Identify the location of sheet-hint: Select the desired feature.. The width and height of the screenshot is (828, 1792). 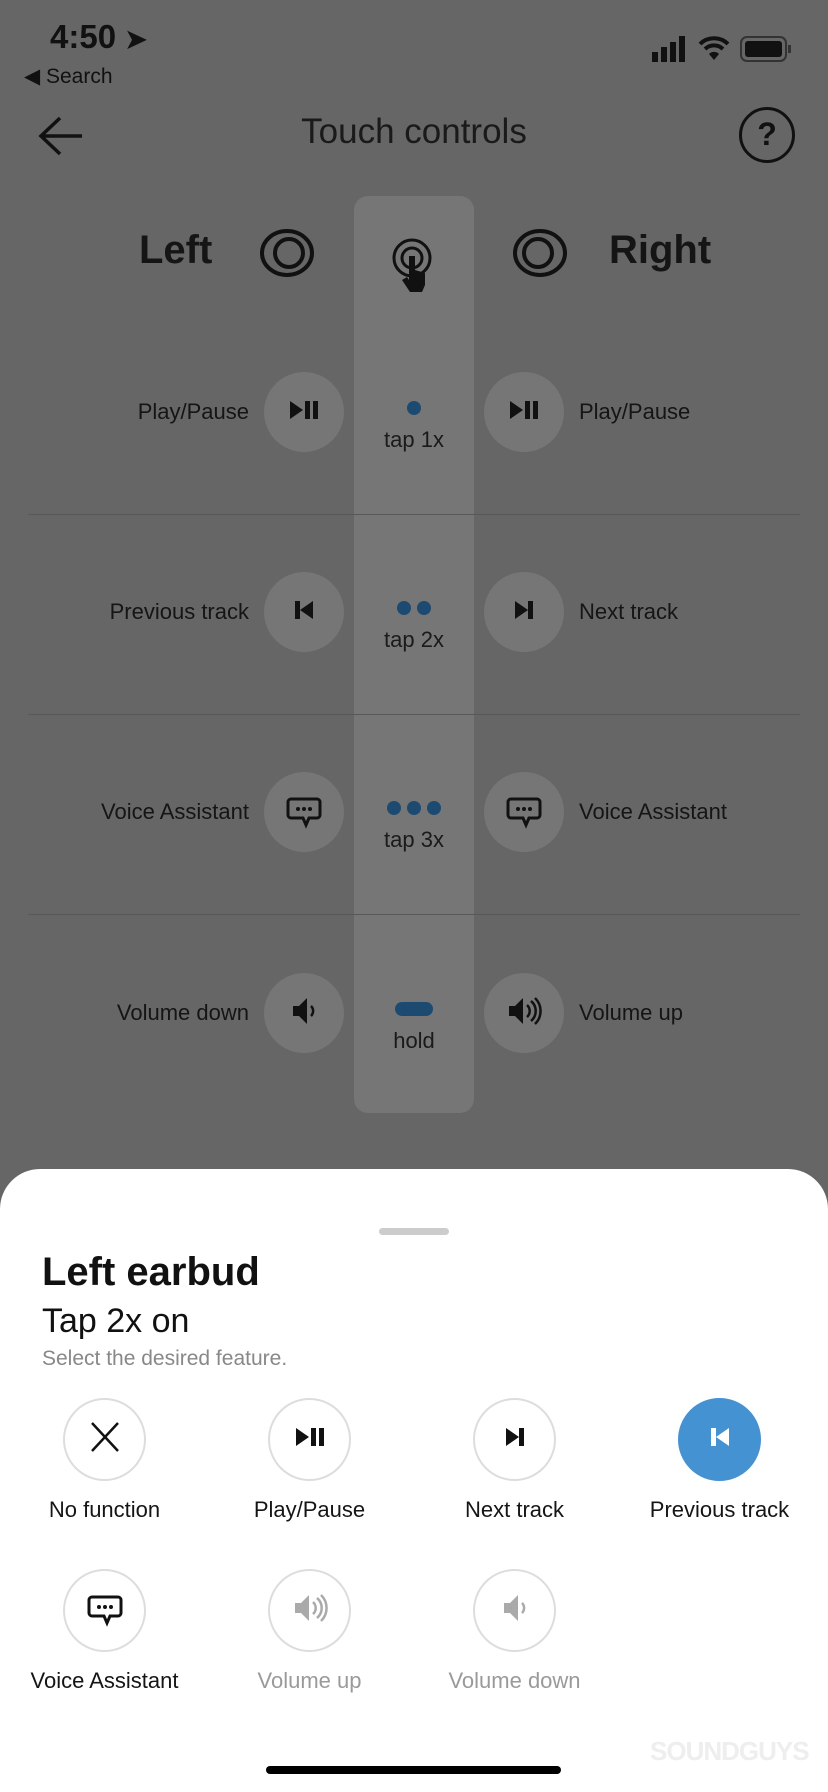
(165, 1358).